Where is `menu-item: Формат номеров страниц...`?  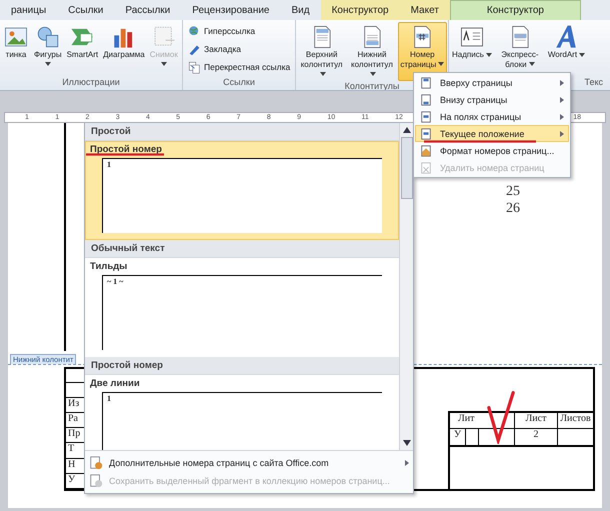
menu-item: Формат номеров страниц... is located at coordinates (492, 150).